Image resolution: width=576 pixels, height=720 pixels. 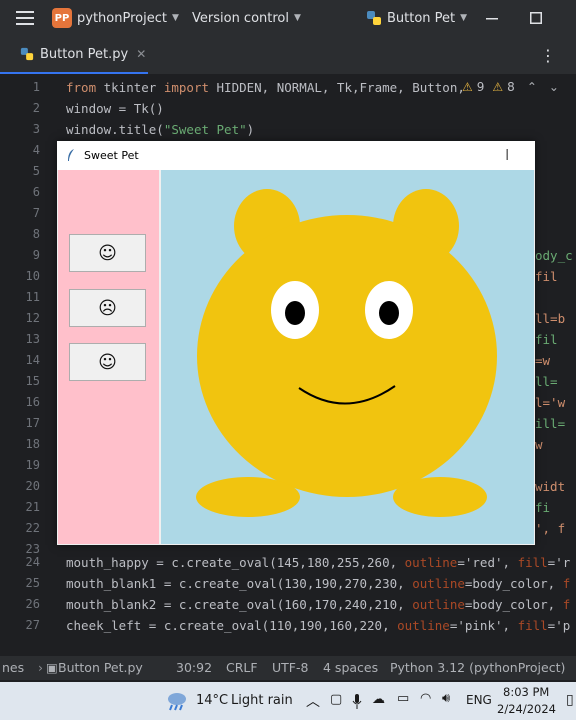 What do you see at coordinates (32, 276) in the screenshot?
I see `line-number: 10` at bounding box center [32, 276].